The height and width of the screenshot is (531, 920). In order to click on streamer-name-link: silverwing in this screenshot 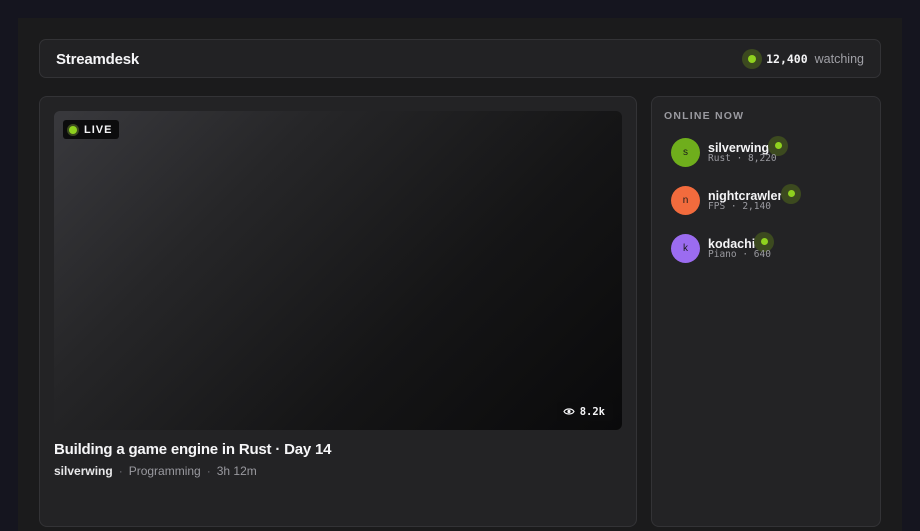, I will do `click(83, 471)`.